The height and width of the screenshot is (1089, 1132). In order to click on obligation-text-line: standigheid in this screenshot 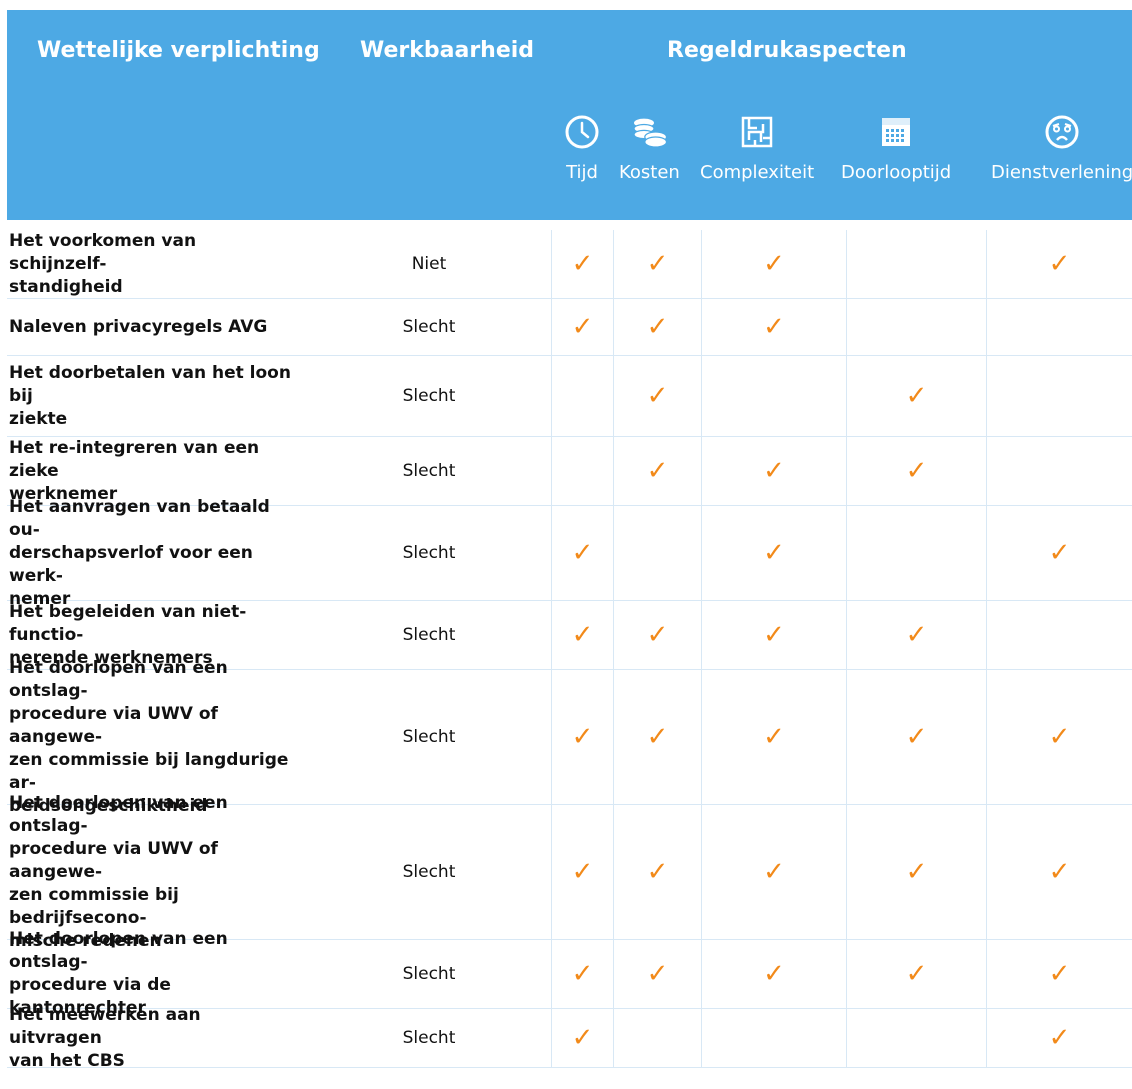, I will do `click(66, 286)`.